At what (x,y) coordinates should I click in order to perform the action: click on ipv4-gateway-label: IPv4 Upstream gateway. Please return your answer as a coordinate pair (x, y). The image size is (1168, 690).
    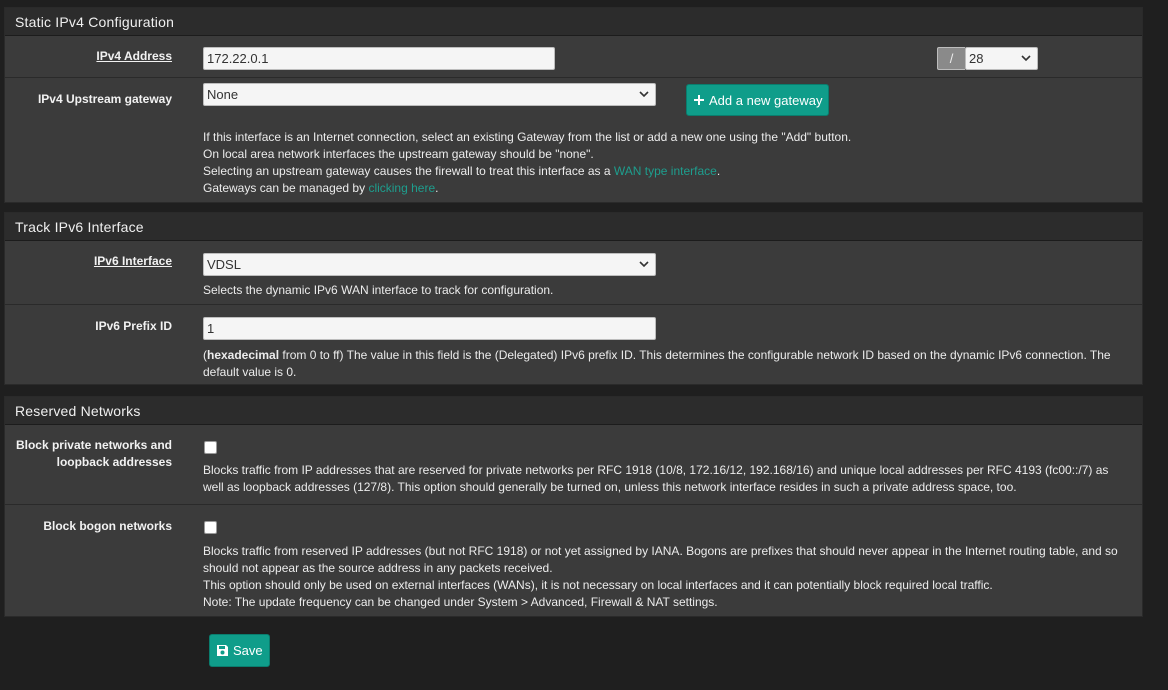
    Looking at the image, I should click on (104, 99).